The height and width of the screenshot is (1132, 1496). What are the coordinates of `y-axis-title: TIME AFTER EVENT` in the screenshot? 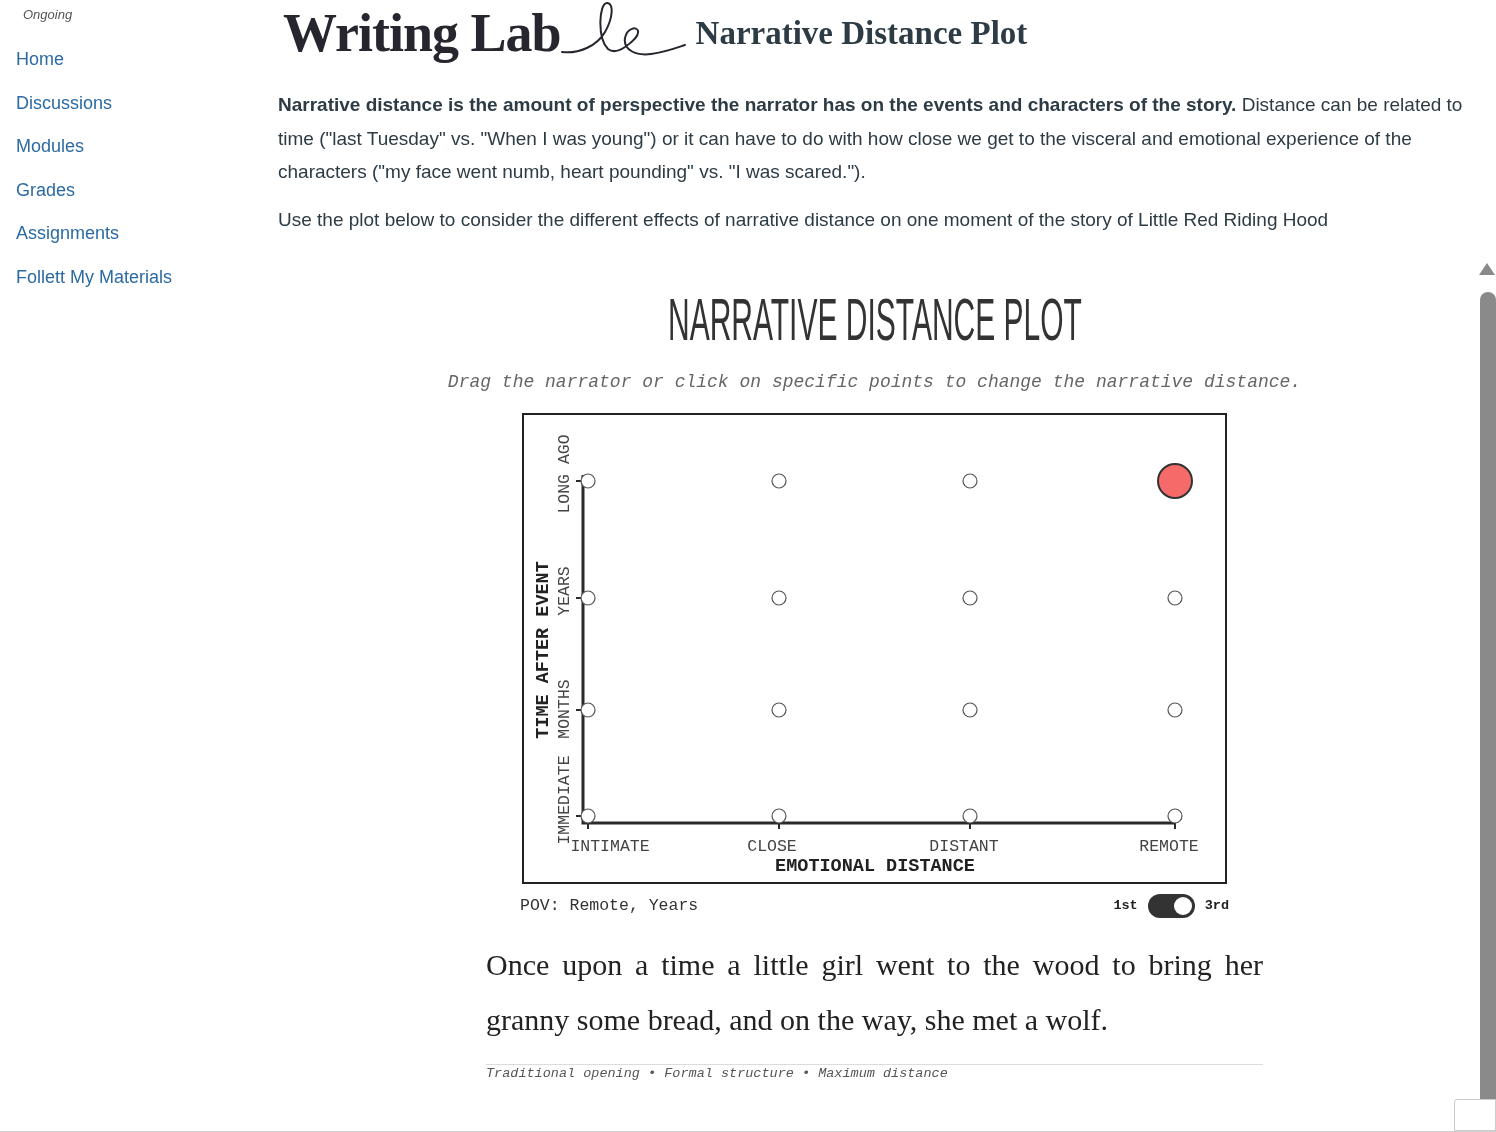 It's located at (543, 650).